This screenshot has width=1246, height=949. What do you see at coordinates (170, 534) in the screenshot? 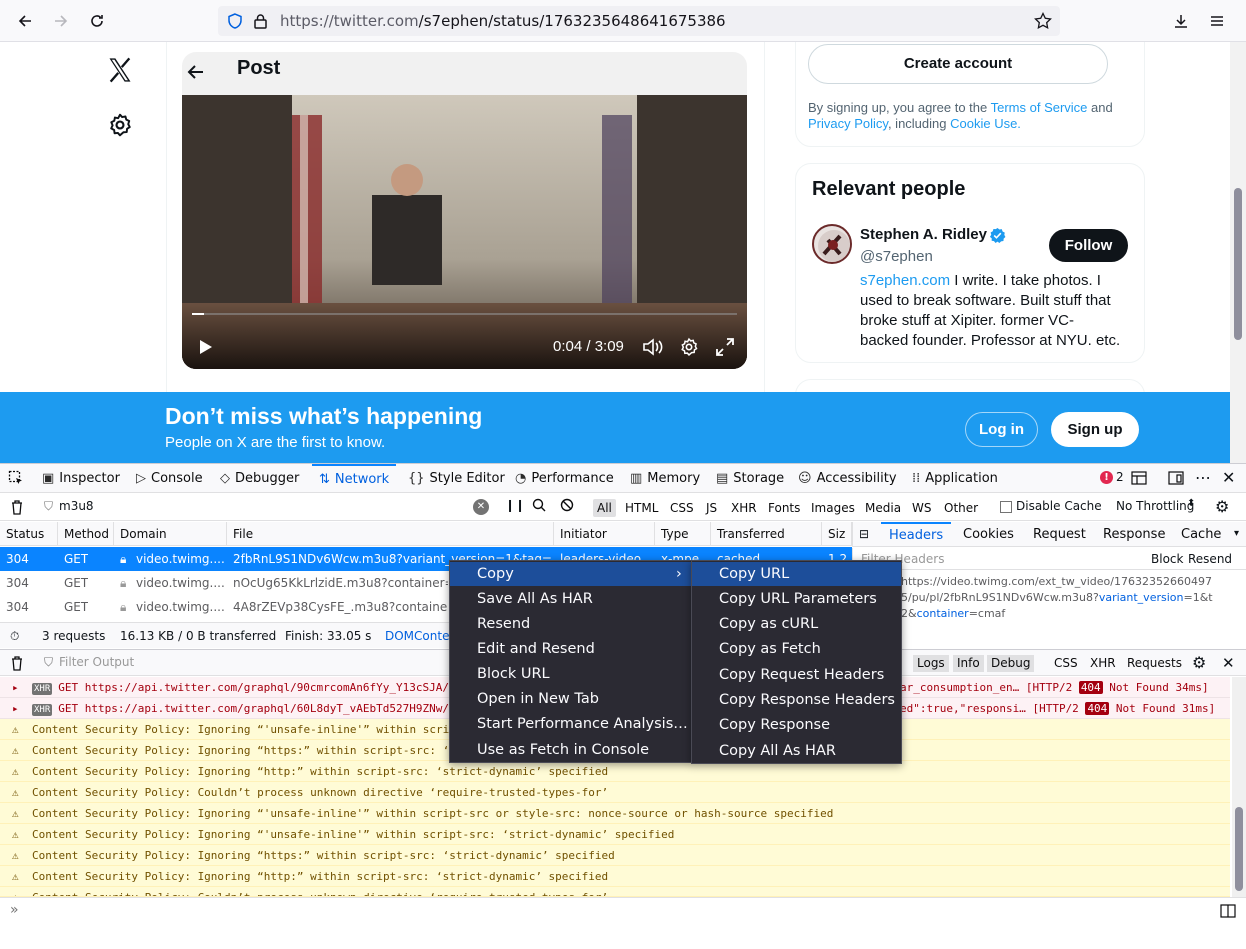
I see `col-domain: Domain` at bounding box center [170, 534].